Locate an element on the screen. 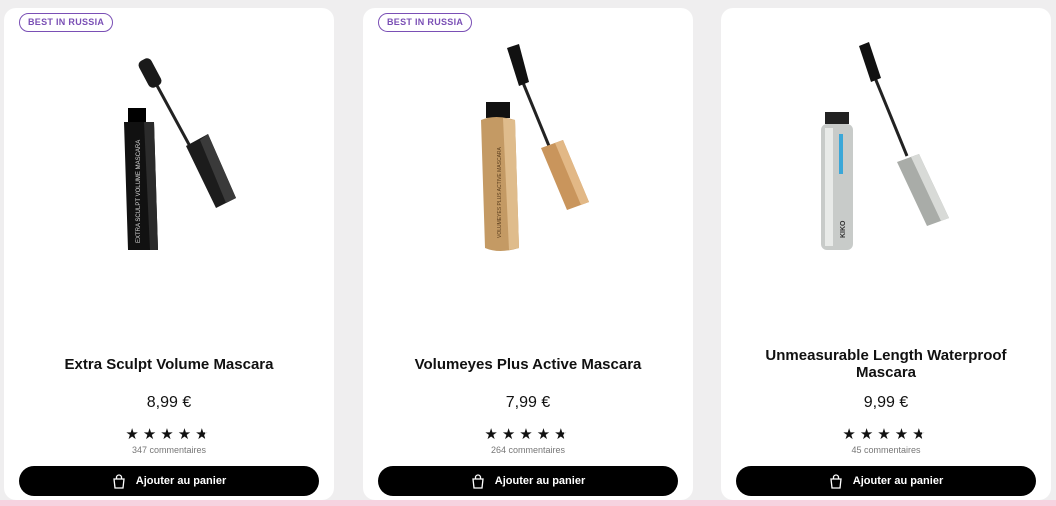 The height and width of the screenshot is (506, 1056). review-count: 45 commentaires is located at coordinates (886, 450).